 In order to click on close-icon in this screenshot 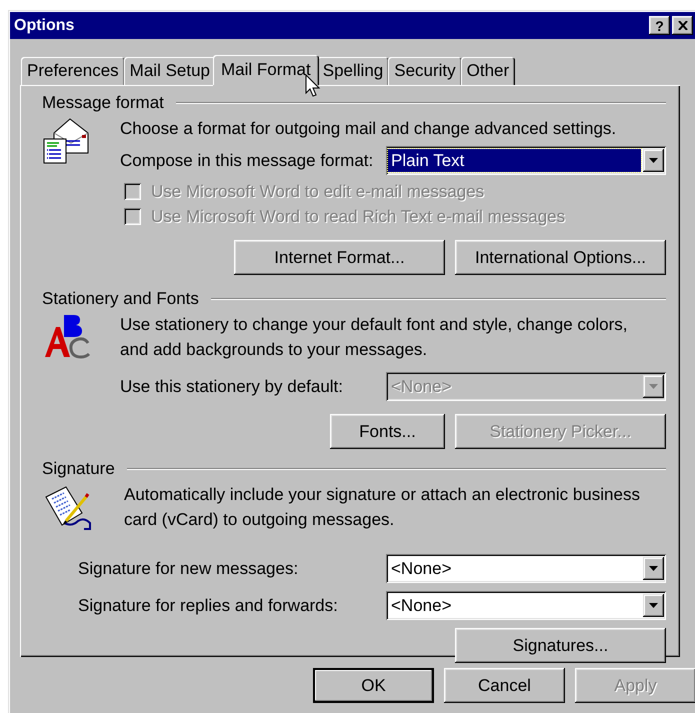, I will do `click(683, 25)`.